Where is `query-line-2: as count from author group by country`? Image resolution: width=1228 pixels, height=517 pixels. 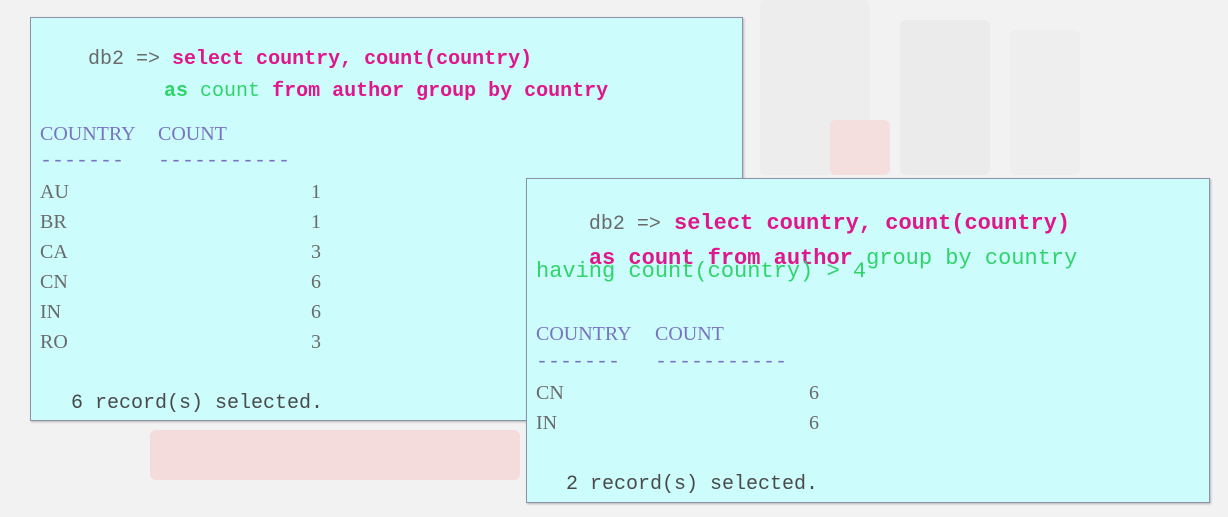
query-line-2: as count from author group by country is located at coordinates (362, 92).